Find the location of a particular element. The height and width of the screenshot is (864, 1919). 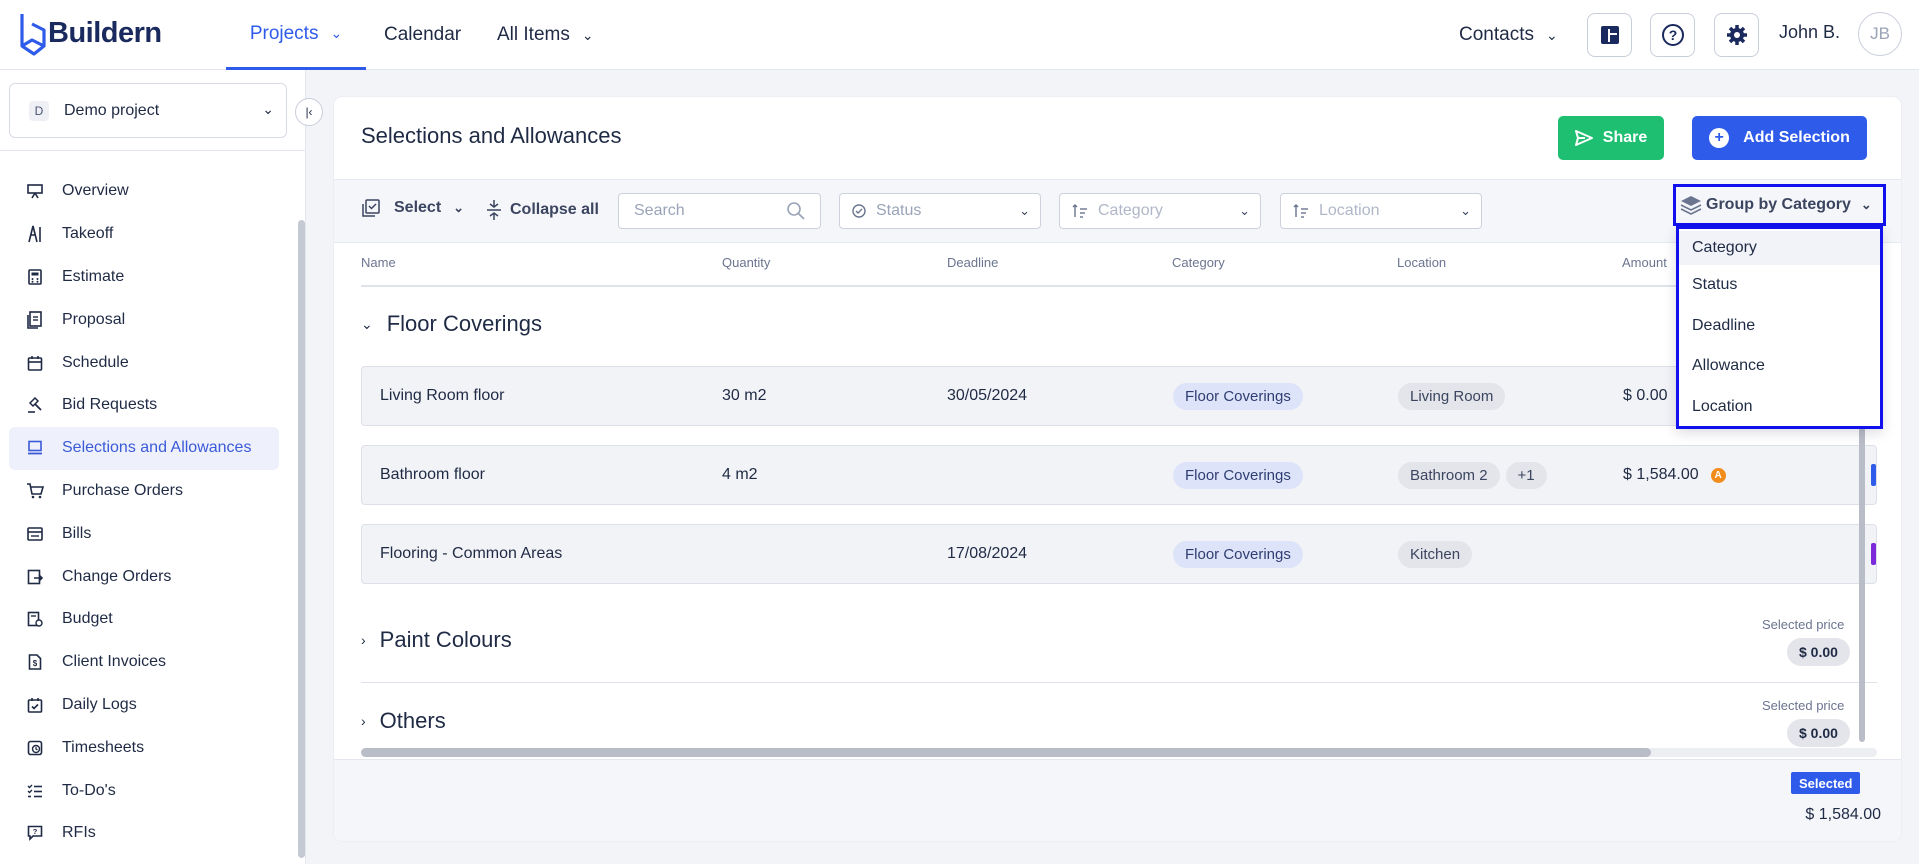

add-selection-label: Add Selection is located at coordinates (1796, 137).